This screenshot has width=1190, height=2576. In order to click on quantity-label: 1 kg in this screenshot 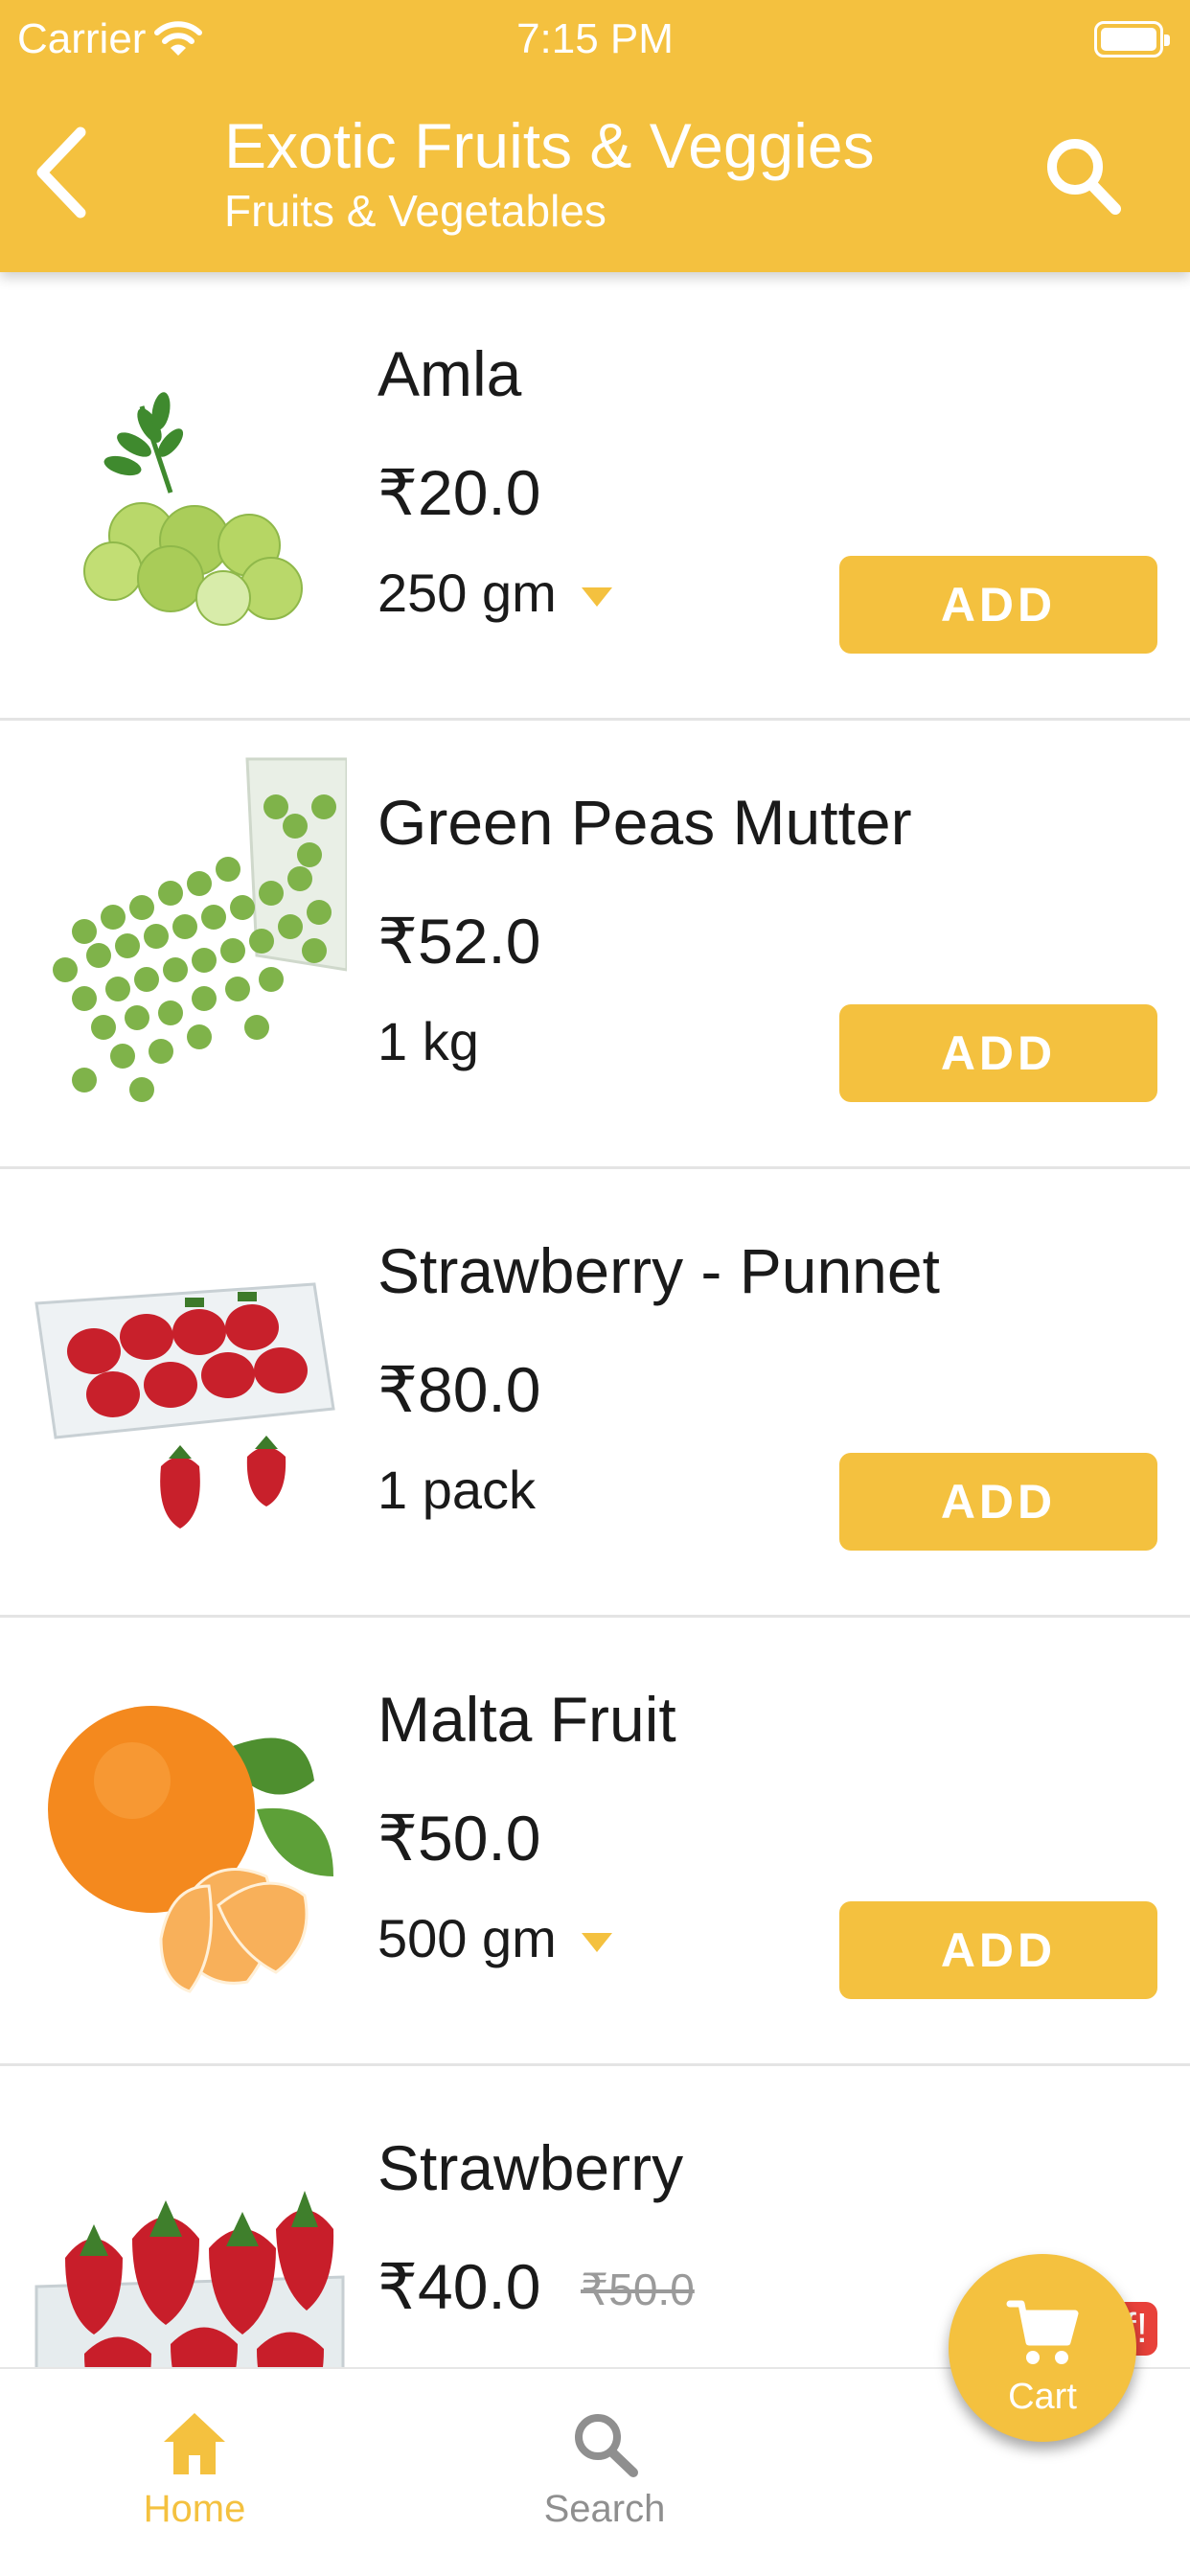, I will do `click(429, 1041)`.